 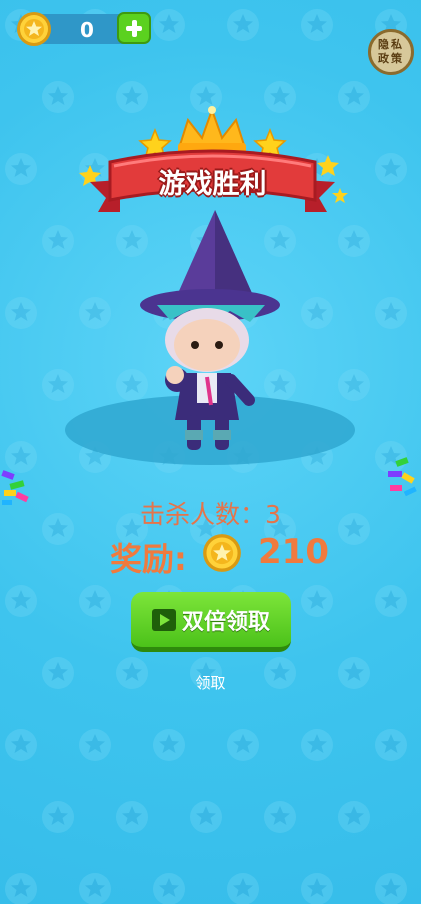 I want to click on add-coins-button, so click(x=134, y=28).